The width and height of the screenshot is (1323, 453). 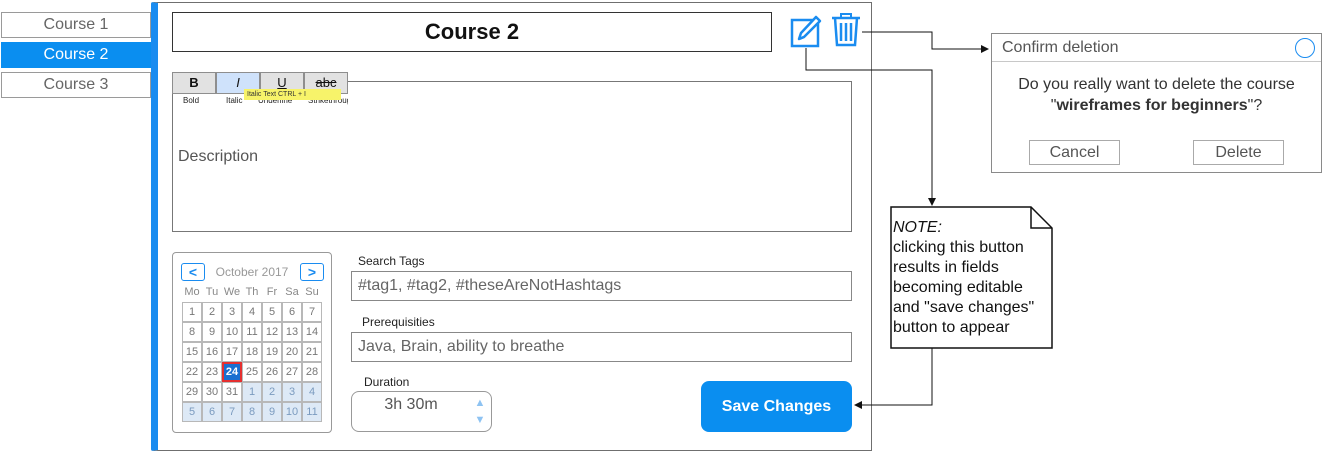 I want to click on note-line: results in fields, so click(x=946, y=267).